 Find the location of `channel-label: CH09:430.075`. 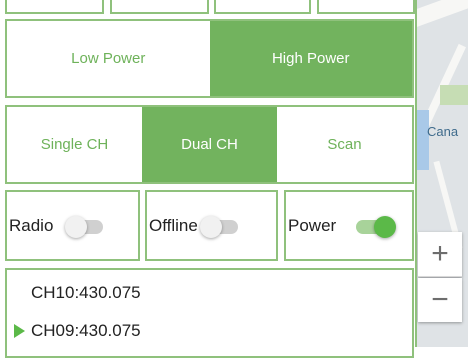

channel-label: CH09:430.075 is located at coordinates (86, 330).